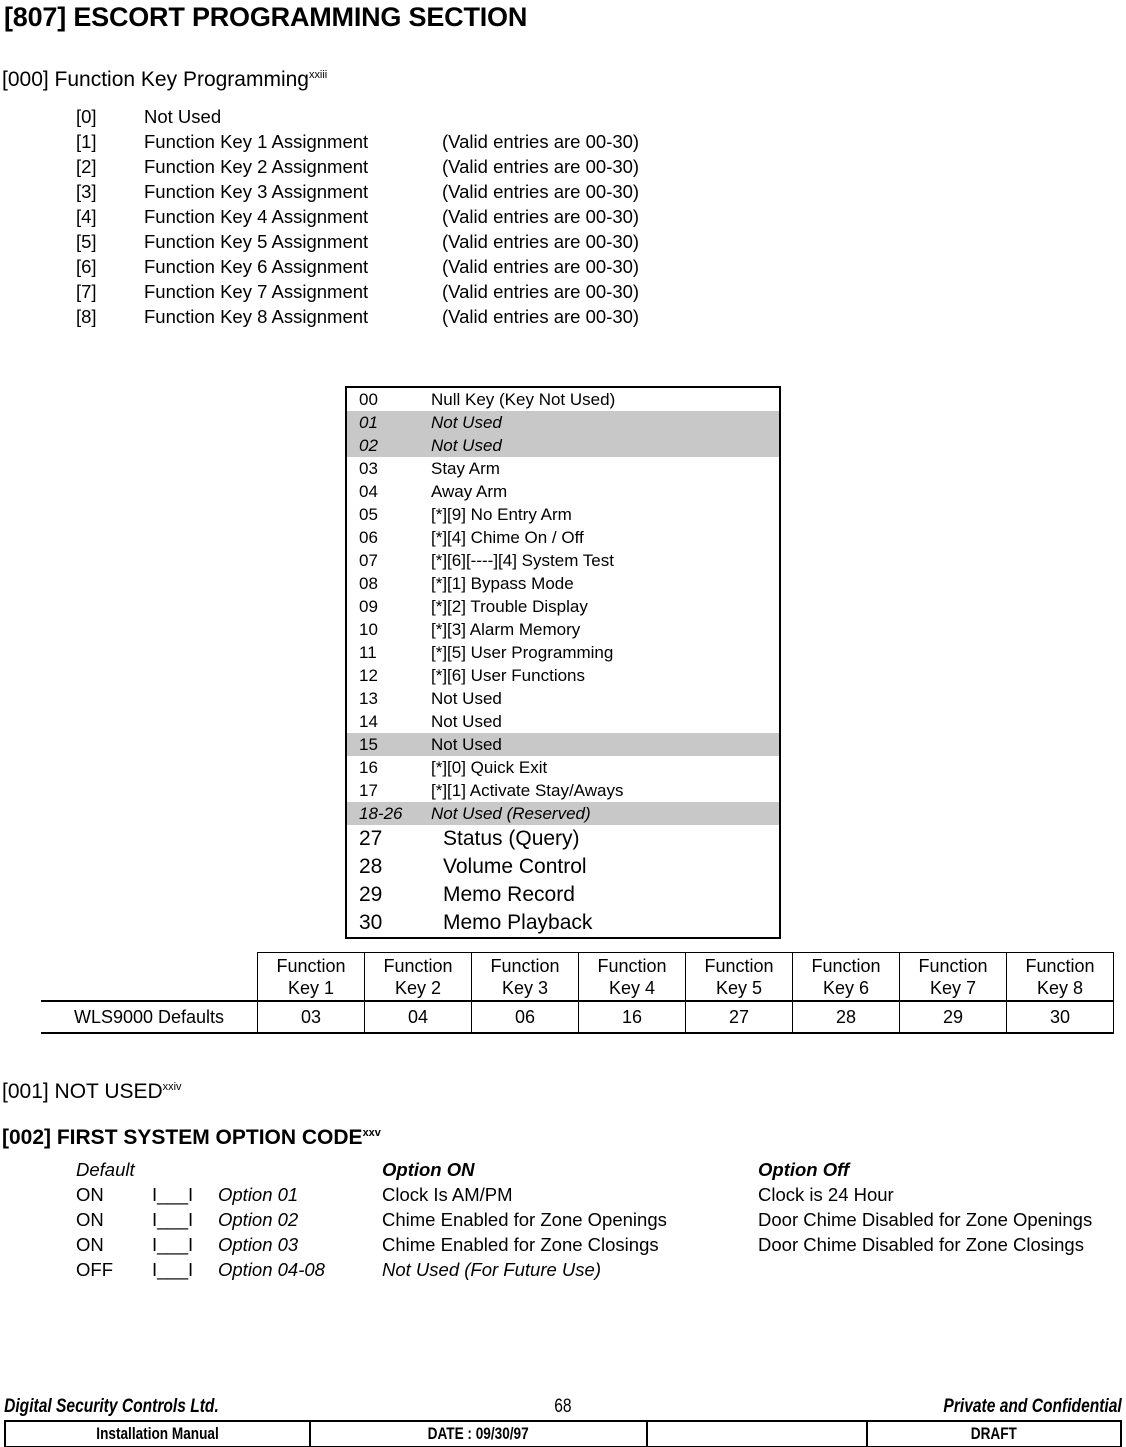  What do you see at coordinates (256, 316) in the screenshot?
I see `entry-name: Function Key 8 Assignment` at bounding box center [256, 316].